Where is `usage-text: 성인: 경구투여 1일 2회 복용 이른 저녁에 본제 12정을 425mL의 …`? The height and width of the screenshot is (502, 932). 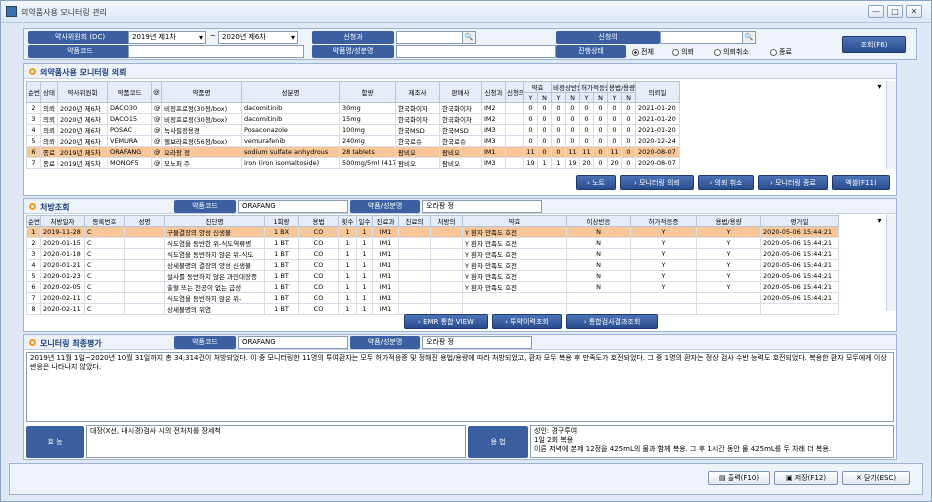 usage-text: 성인: 경구투여 1일 2회 복용 이른 저녁에 본제 12정을 425mL의 … is located at coordinates (712, 441).